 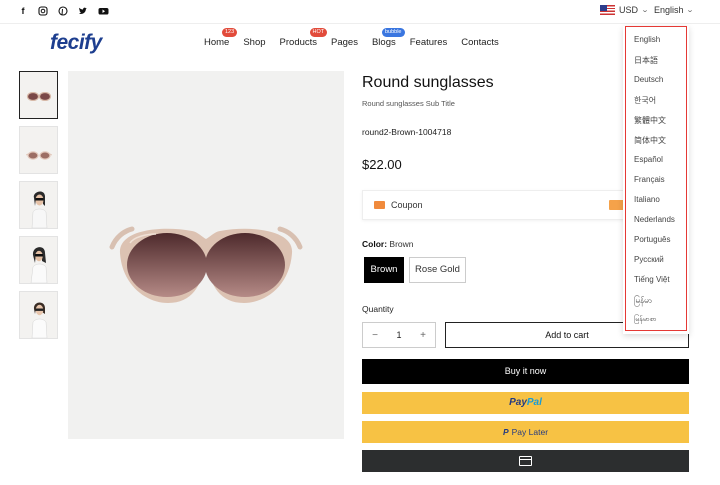 I want to click on credit-card-icon, so click(x=525, y=461).